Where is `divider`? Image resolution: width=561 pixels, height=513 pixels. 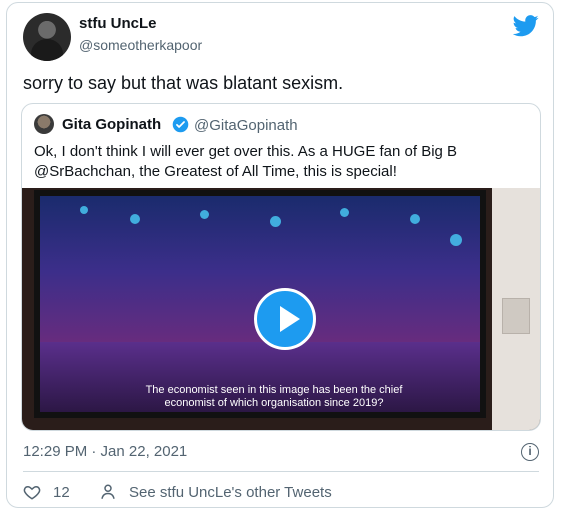
divider is located at coordinates (281, 471).